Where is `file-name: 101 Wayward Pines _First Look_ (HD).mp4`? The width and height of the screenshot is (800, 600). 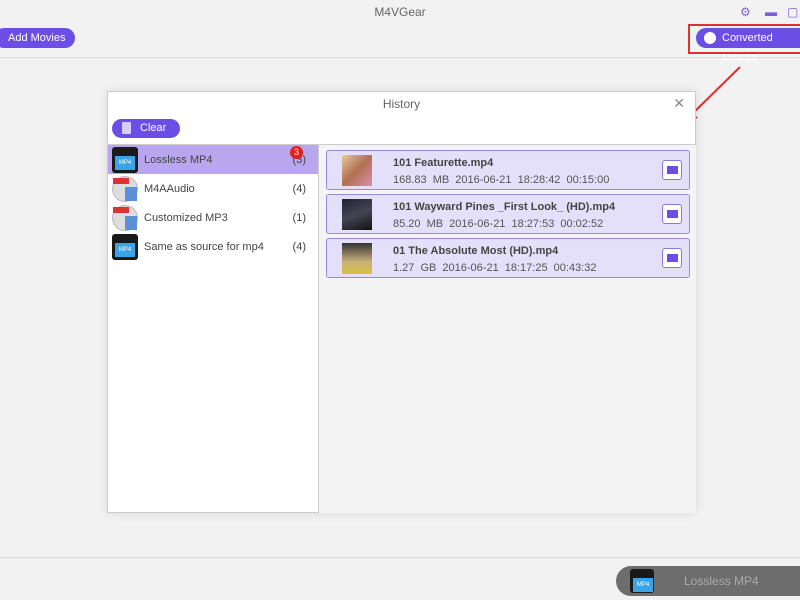
file-name: 101 Wayward Pines _First Look_ (HD).mp4 is located at coordinates (504, 207).